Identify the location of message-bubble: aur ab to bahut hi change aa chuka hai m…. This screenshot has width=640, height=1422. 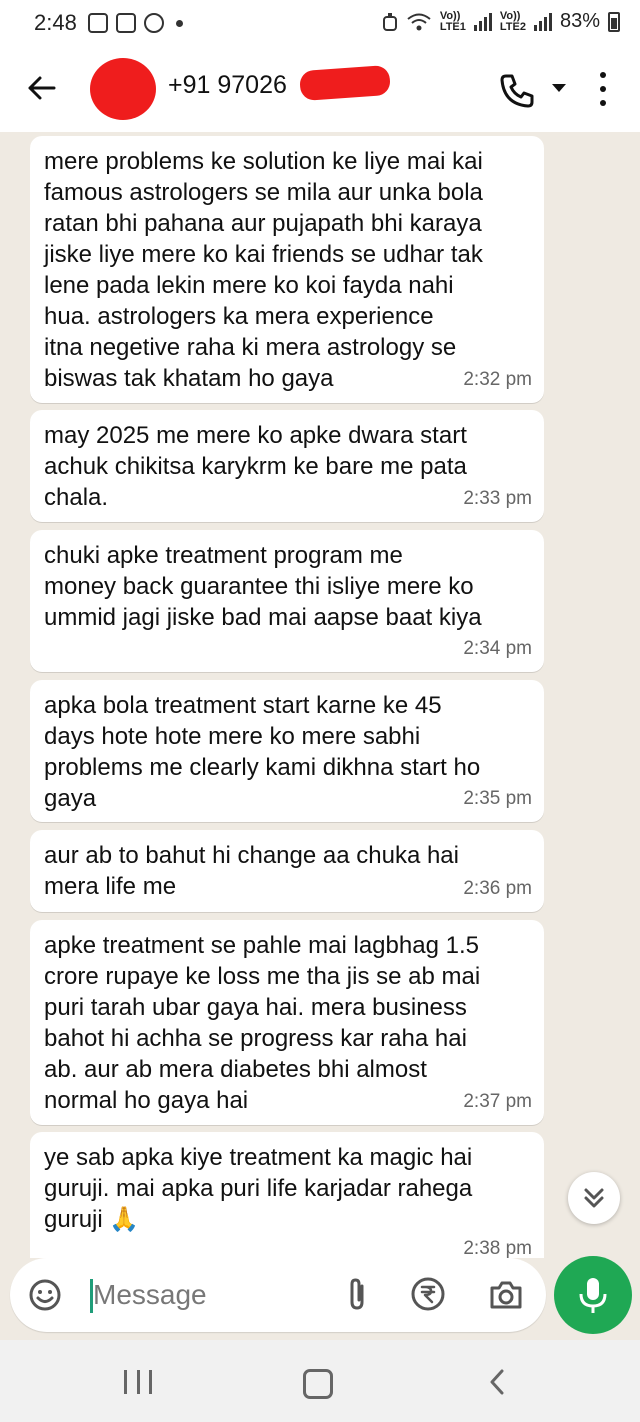
(287, 871).